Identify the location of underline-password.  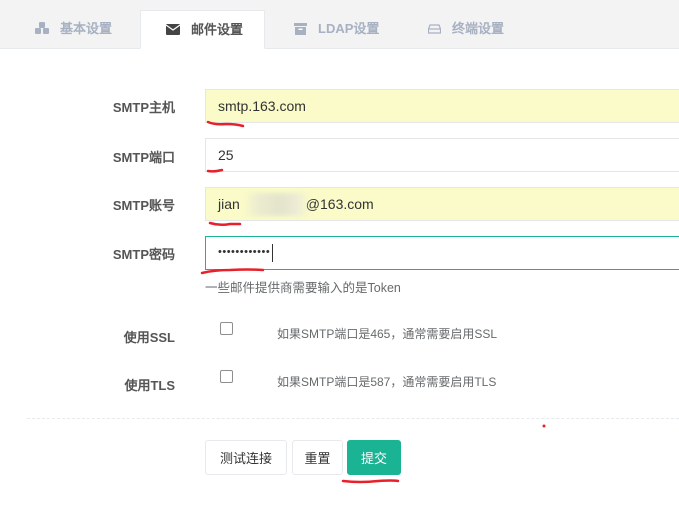
(232, 271).